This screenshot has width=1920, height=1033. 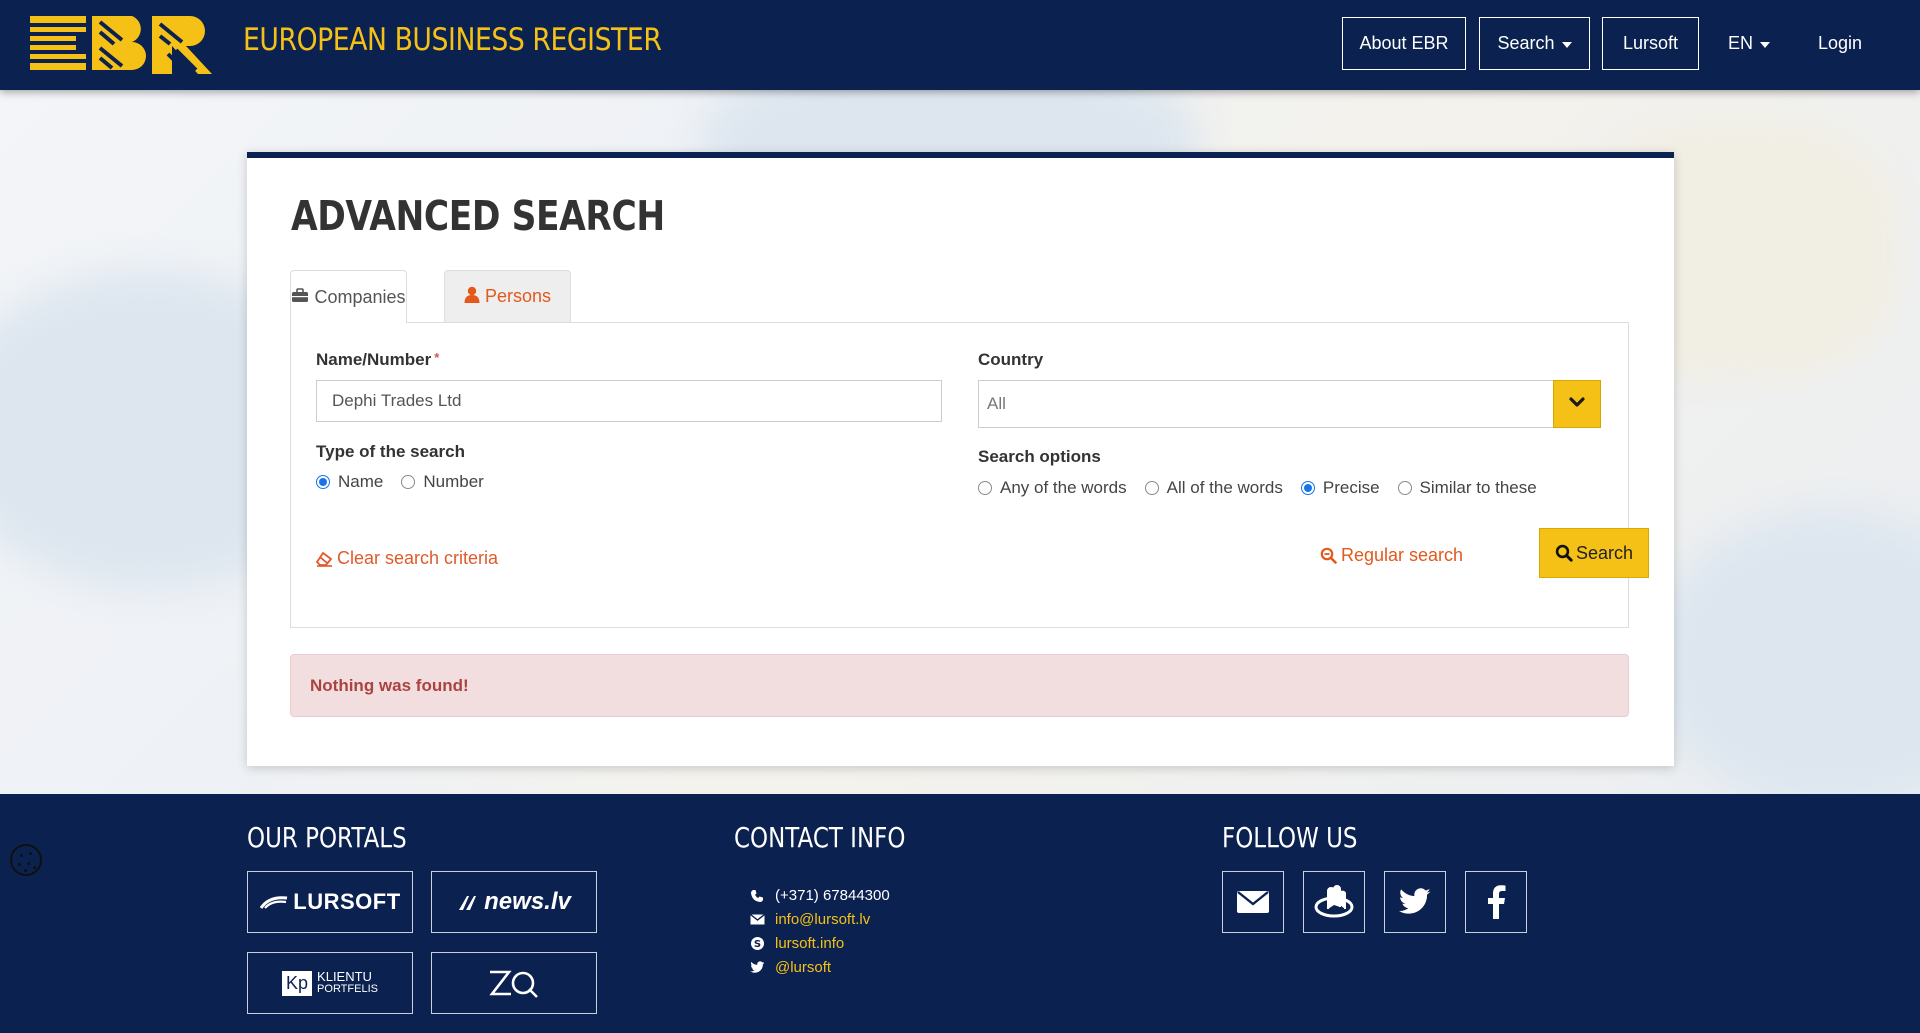 What do you see at coordinates (390, 451) in the screenshot?
I see `search-type-label: Type of the search` at bounding box center [390, 451].